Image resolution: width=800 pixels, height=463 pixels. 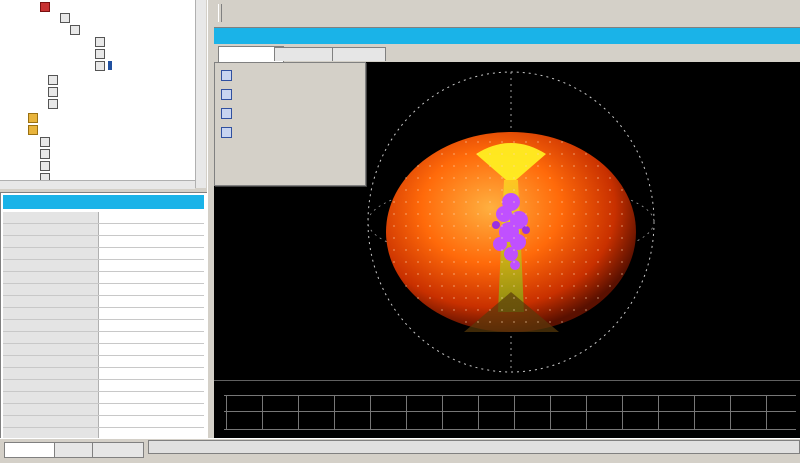 What do you see at coordinates (220, 13) in the screenshot?
I see `toolbar-grip` at bounding box center [220, 13].